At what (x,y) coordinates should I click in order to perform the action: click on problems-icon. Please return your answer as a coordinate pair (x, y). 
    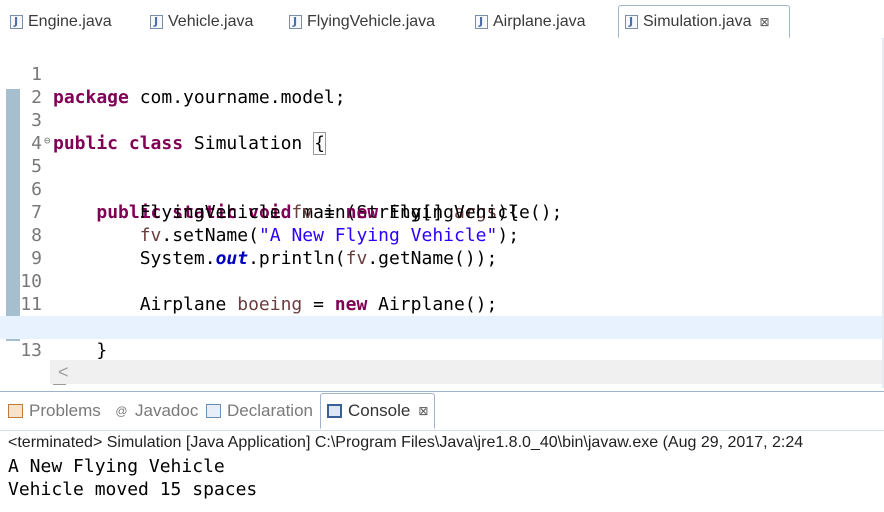
    Looking at the image, I should click on (15, 411).